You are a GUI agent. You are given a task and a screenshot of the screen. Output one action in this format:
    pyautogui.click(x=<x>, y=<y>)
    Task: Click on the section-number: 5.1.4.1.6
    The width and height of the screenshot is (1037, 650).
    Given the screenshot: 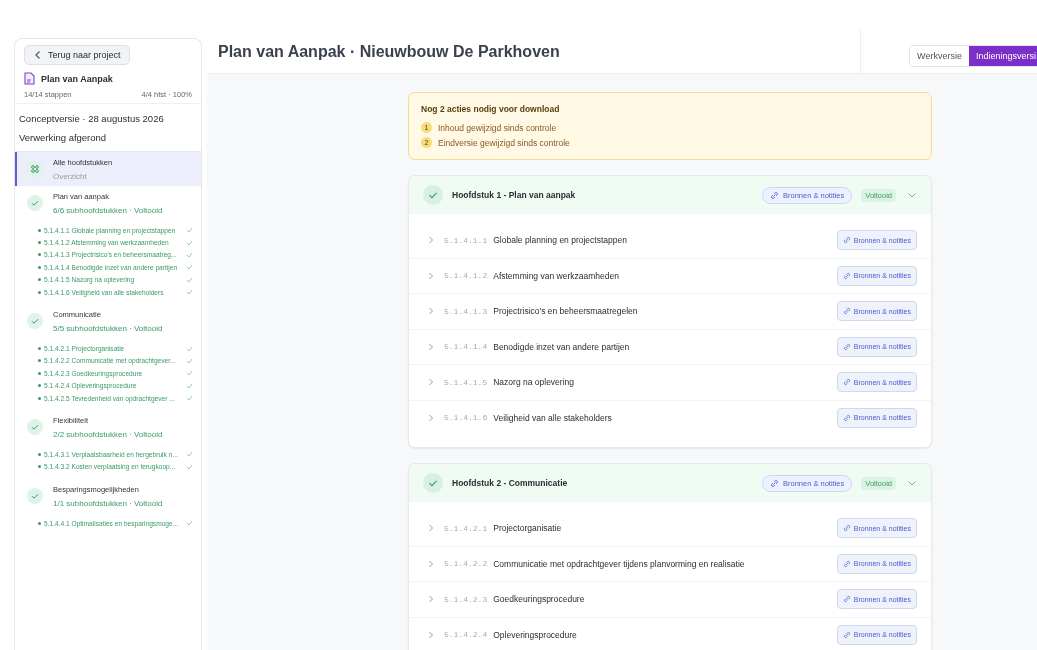 What is the action you would take?
    pyautogui.click(x=466, y=418)
    